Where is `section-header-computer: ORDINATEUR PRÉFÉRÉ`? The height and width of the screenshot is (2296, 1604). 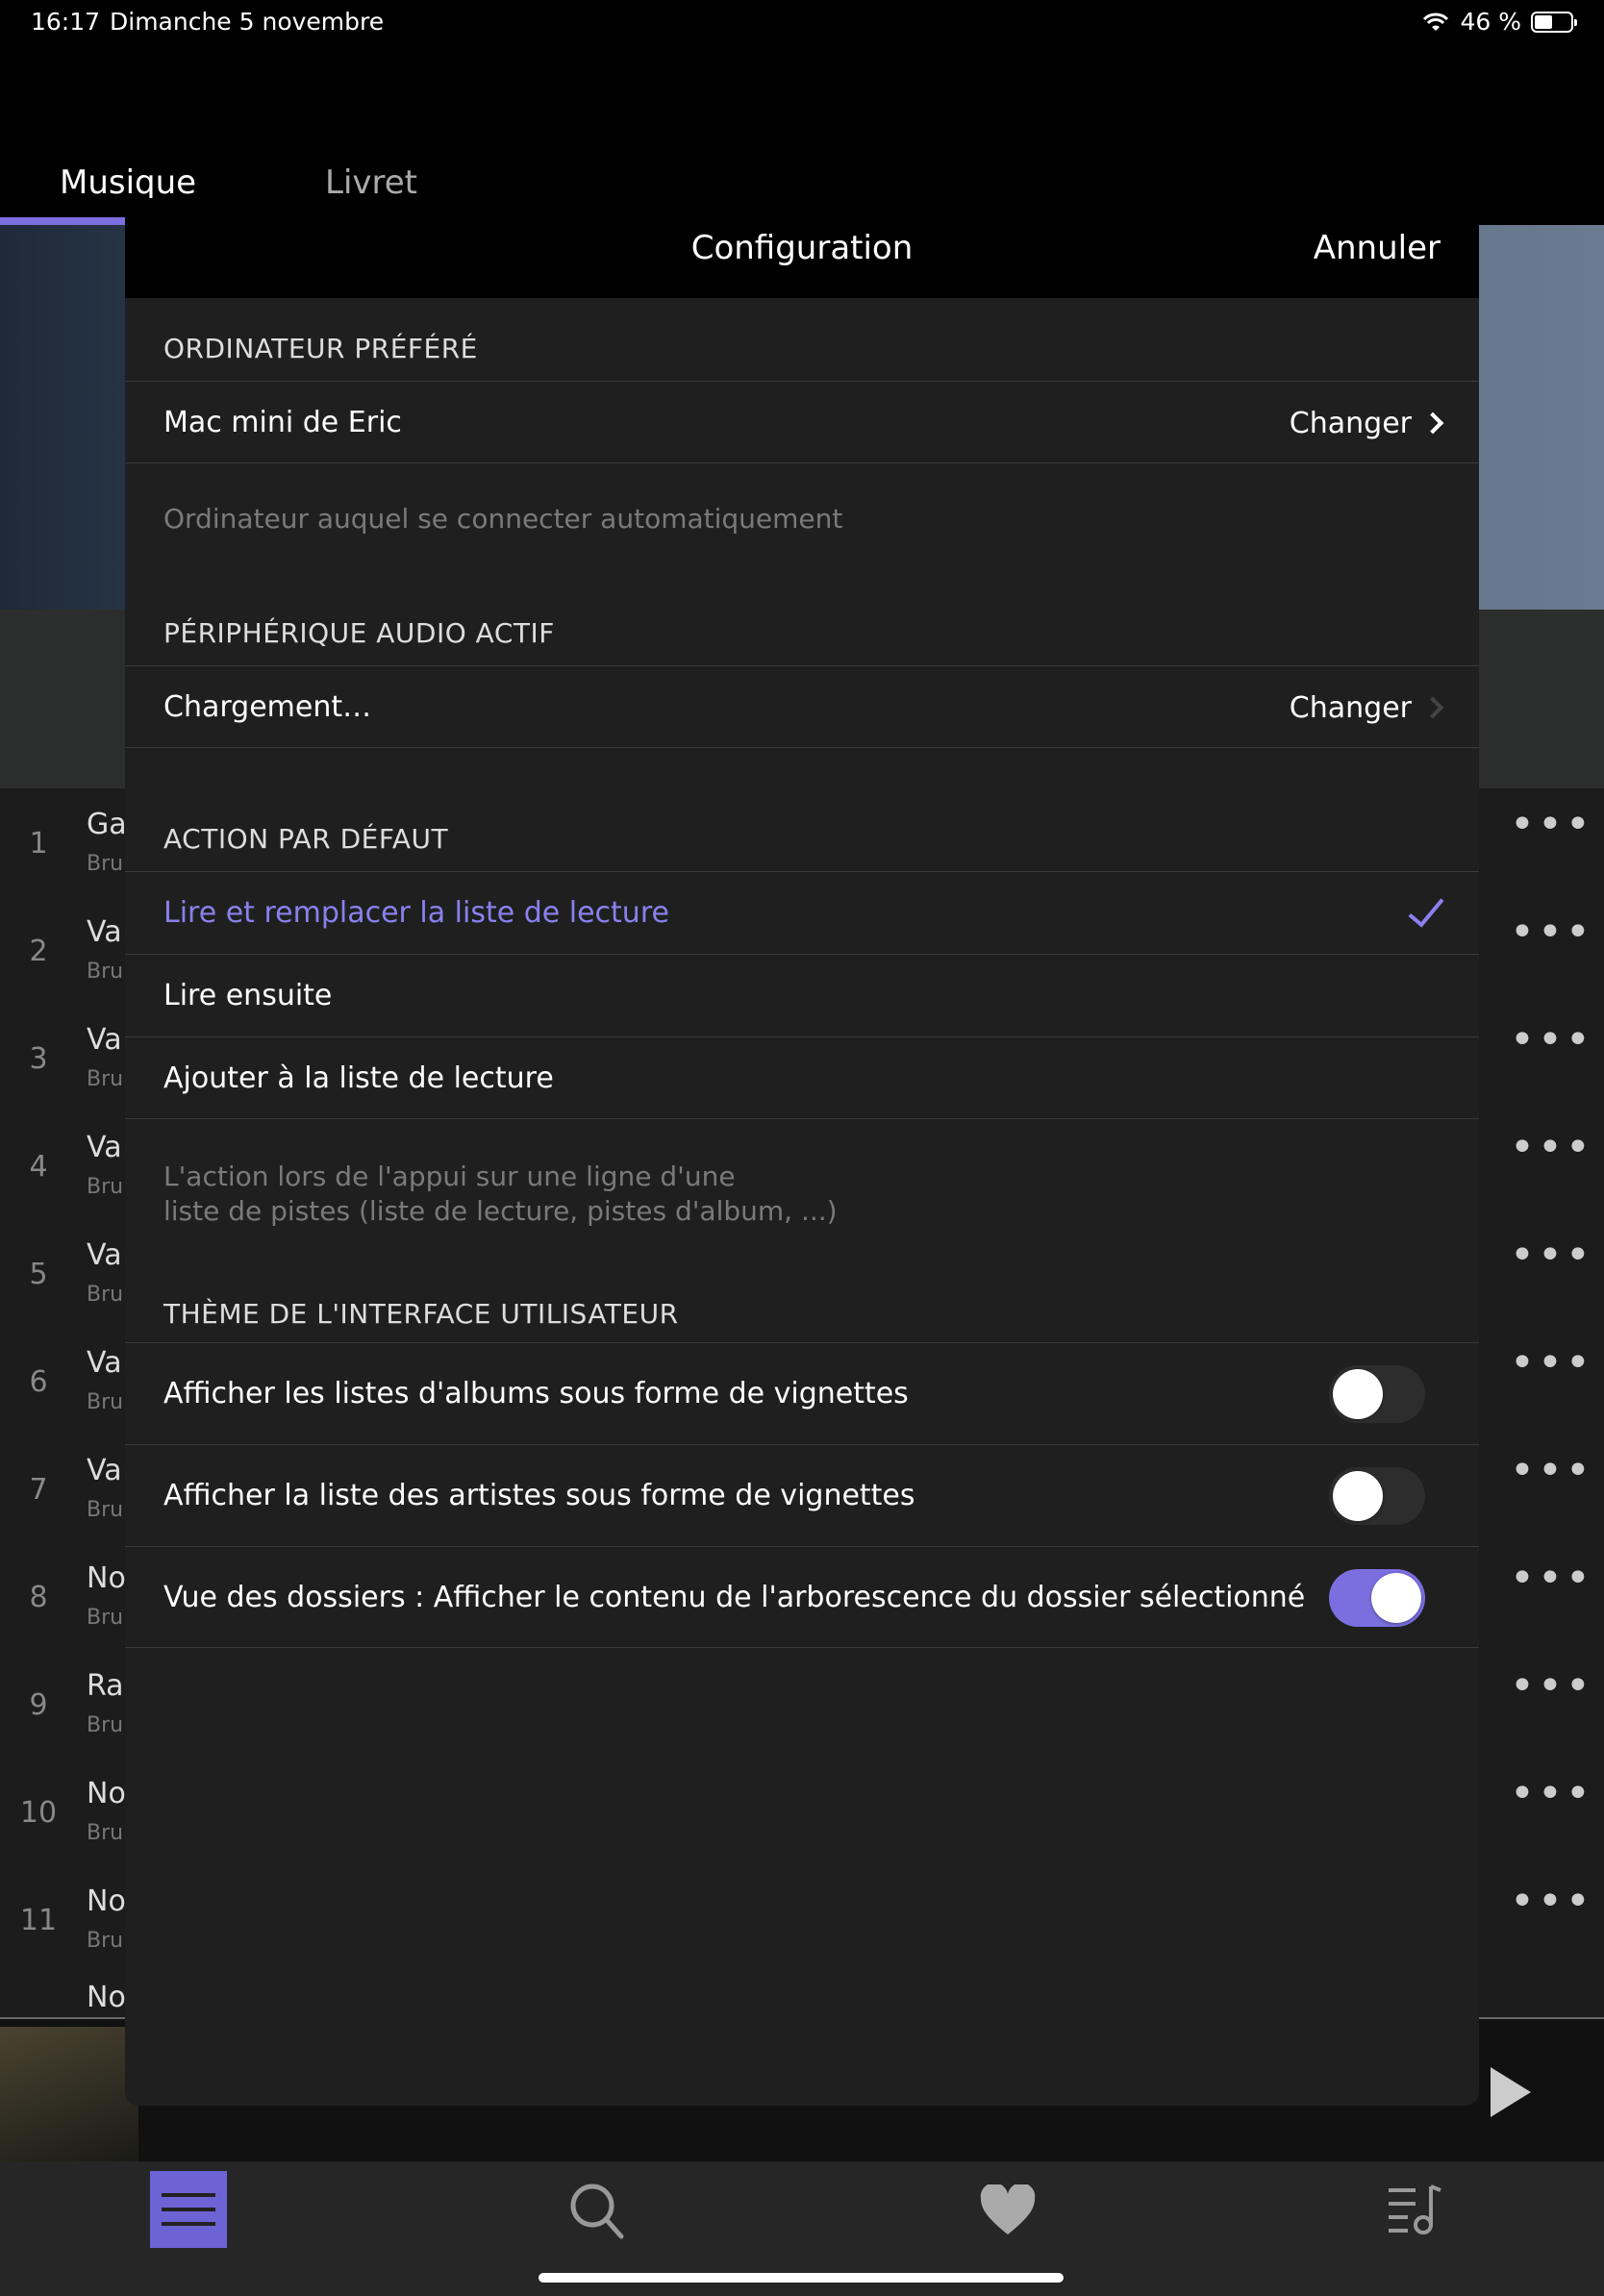
section-header-computer: ORDINATEUR PRÉFÉRÉ is located at coordinates (320, 348).